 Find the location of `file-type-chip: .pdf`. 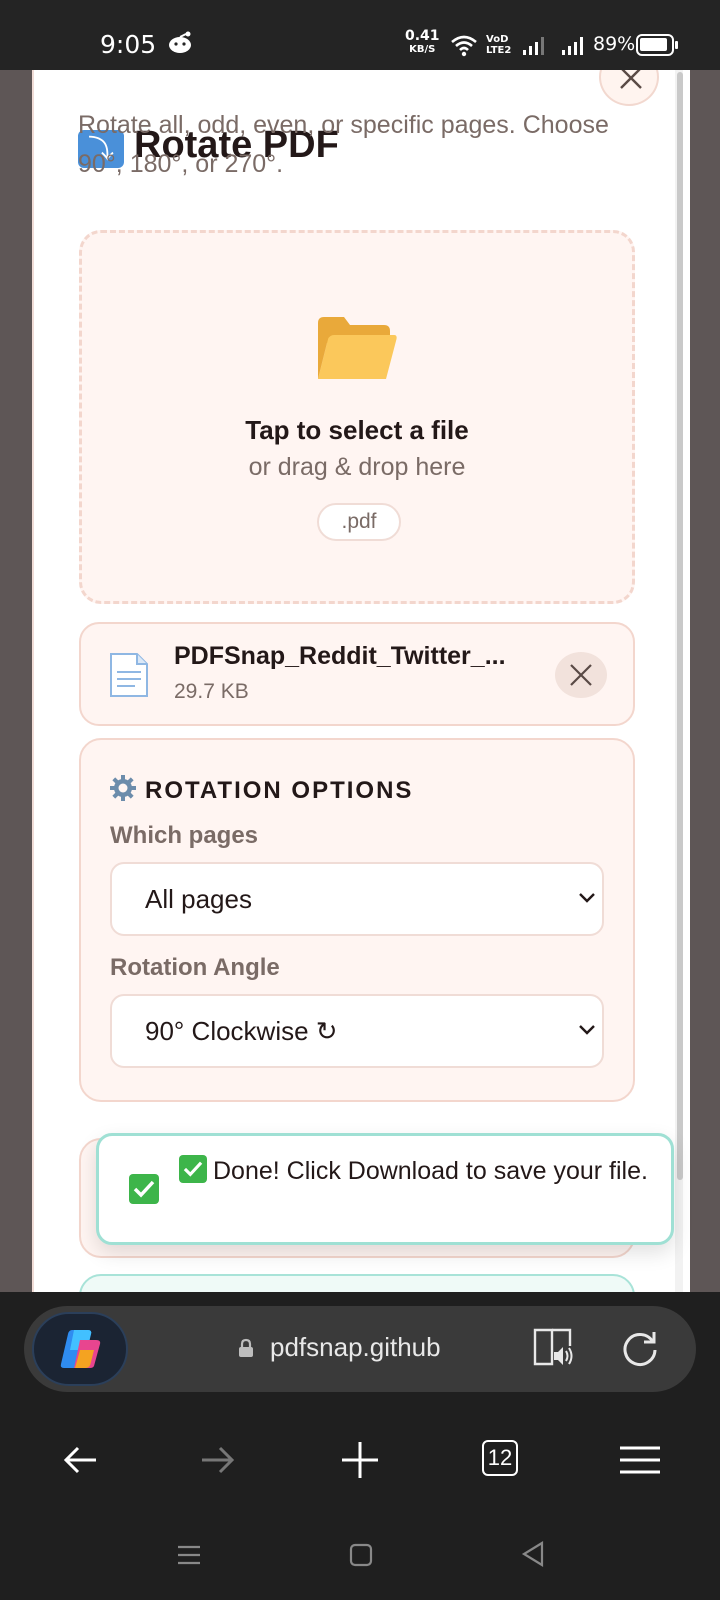

file-type-chip: .pdf is located at coordinates (359, 522).